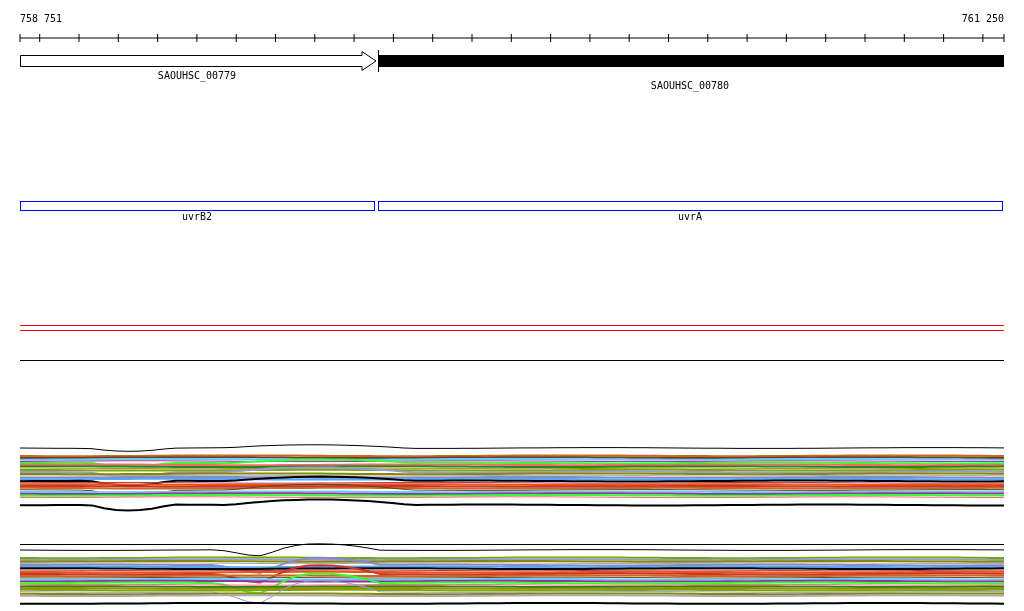 This screenshot has width=1024, height=611. What do you see at coordinates (197, 75) in the screenshot?
I see `gene-label: SAOUHSC_00779` at bounding box center [197, 75].